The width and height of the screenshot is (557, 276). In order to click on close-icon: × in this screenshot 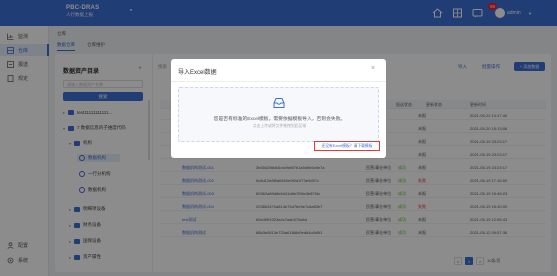, I will do `click(373, 68)`.